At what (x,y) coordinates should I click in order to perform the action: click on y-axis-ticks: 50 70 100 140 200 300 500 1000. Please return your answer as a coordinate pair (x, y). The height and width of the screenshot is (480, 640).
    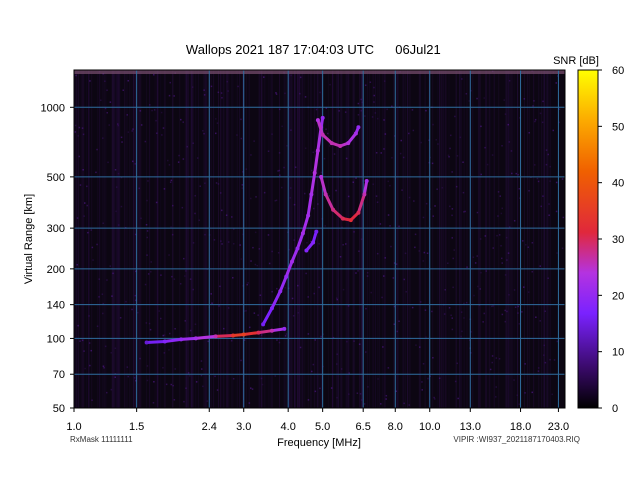
    Looking at the image, I should click on (57, 258).